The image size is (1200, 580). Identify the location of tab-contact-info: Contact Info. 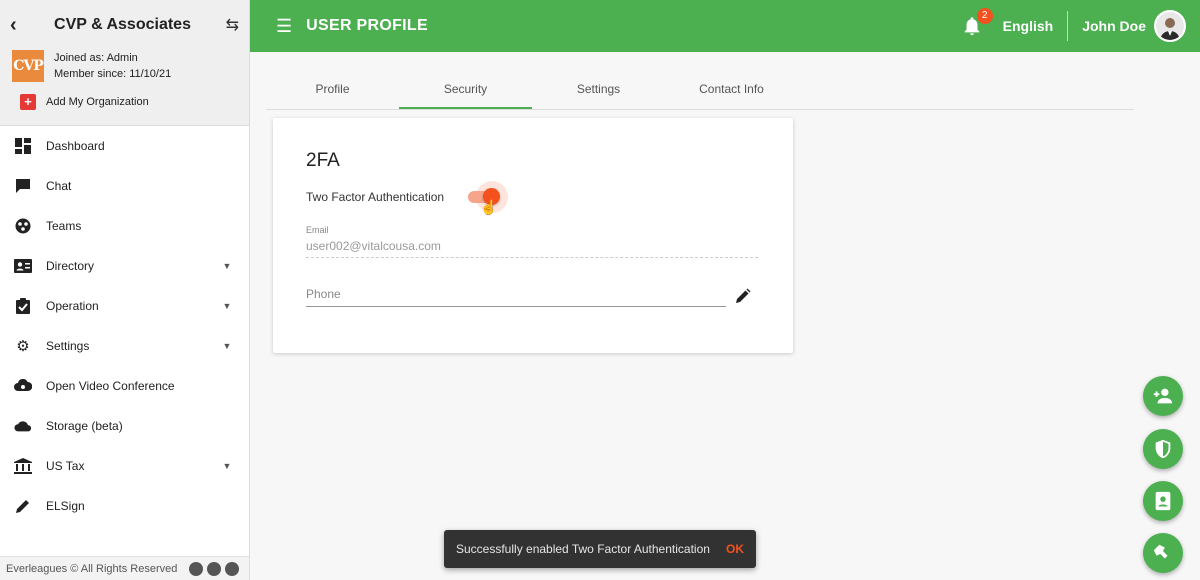
(731, 89).